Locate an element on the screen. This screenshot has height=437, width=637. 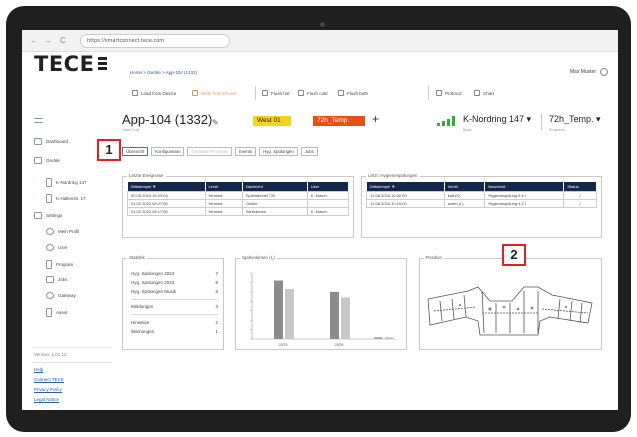
load-from-device-button: Load from Device is located at coordinates (154, 93).